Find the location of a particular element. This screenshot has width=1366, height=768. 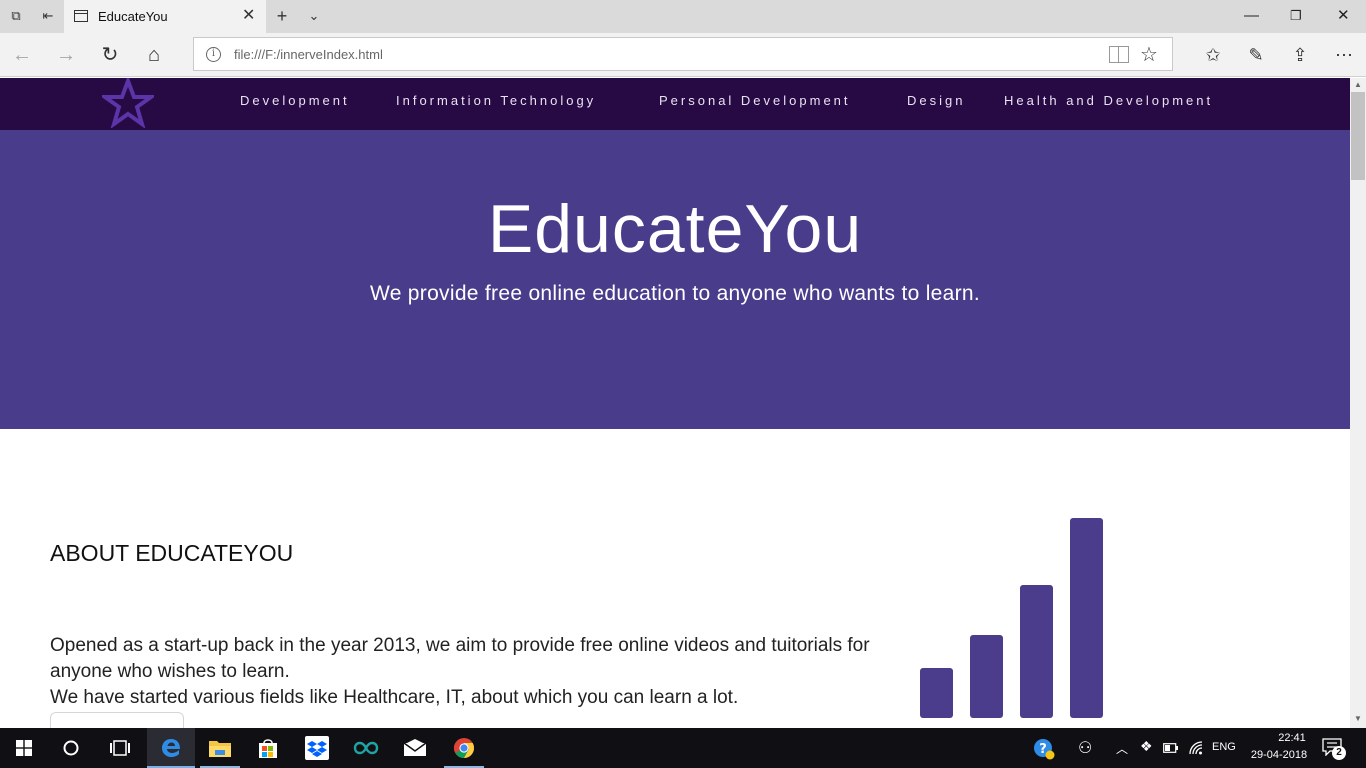

scroll-thumb is located at coordinates (1358, 136).